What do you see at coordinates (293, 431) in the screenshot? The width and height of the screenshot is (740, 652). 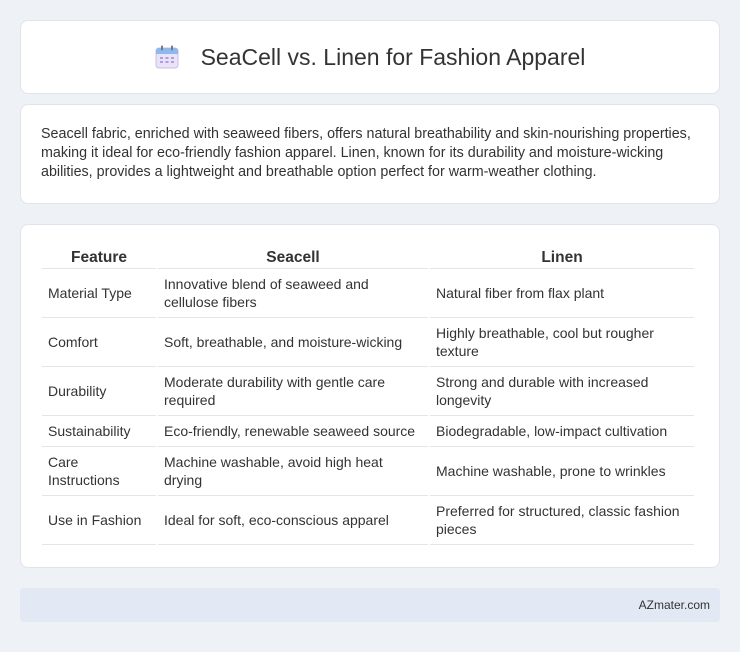 I see `table-cell: Eco-friendly, renewable seaweed source` at bounding box center [293, 431].